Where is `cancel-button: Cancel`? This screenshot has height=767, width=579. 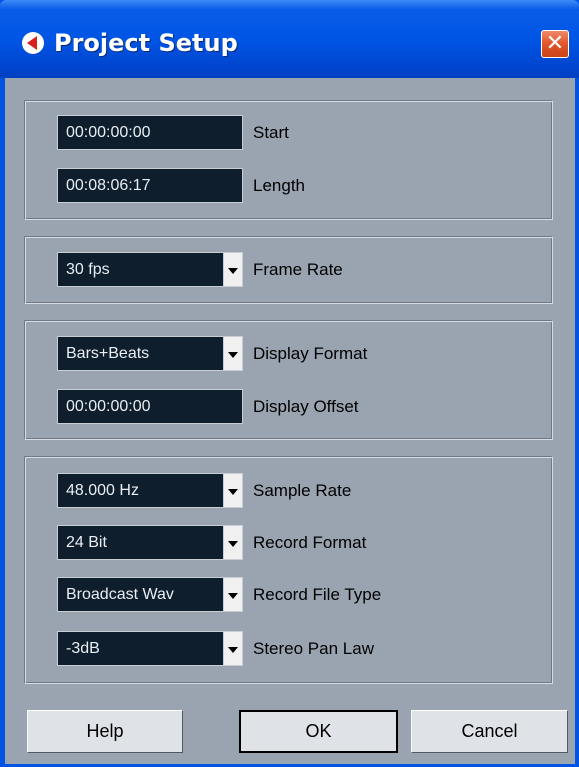
cancel-button: Cancel is located at coordinates (489, 731).